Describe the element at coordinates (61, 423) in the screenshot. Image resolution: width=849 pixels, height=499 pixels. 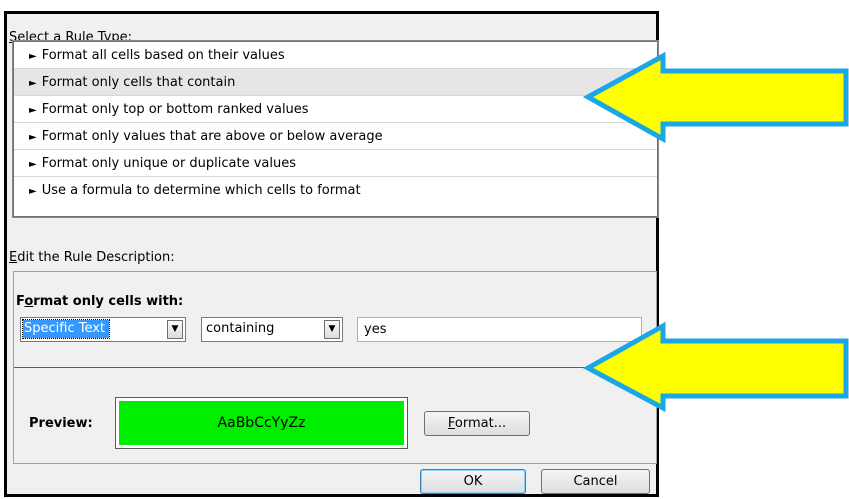
I see `preview-label: Preview:` at that location.